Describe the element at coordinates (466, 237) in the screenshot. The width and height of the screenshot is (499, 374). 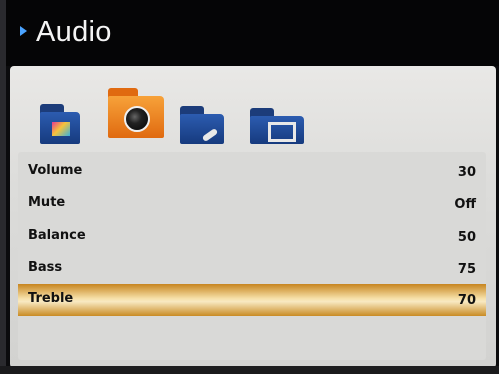
I see `setting-value: 50` at that location.